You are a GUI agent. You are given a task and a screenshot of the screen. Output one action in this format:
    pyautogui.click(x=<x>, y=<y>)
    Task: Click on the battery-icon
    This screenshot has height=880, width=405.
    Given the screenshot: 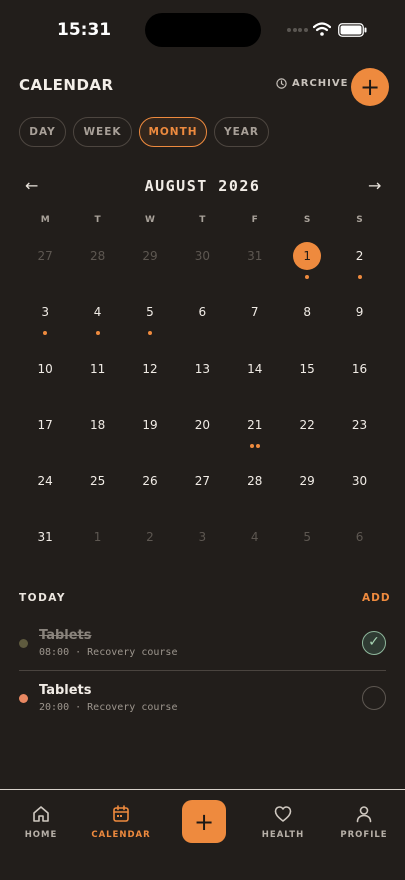 What is the action you would take?
    pyautogui.click(x=352, y=30)
    